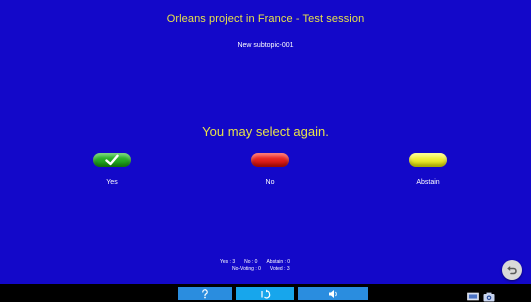 The image size is (531, 302). Describe the element at coordinates (112, 182) in the screenshot. I see `yes-label: Yes` at that location.